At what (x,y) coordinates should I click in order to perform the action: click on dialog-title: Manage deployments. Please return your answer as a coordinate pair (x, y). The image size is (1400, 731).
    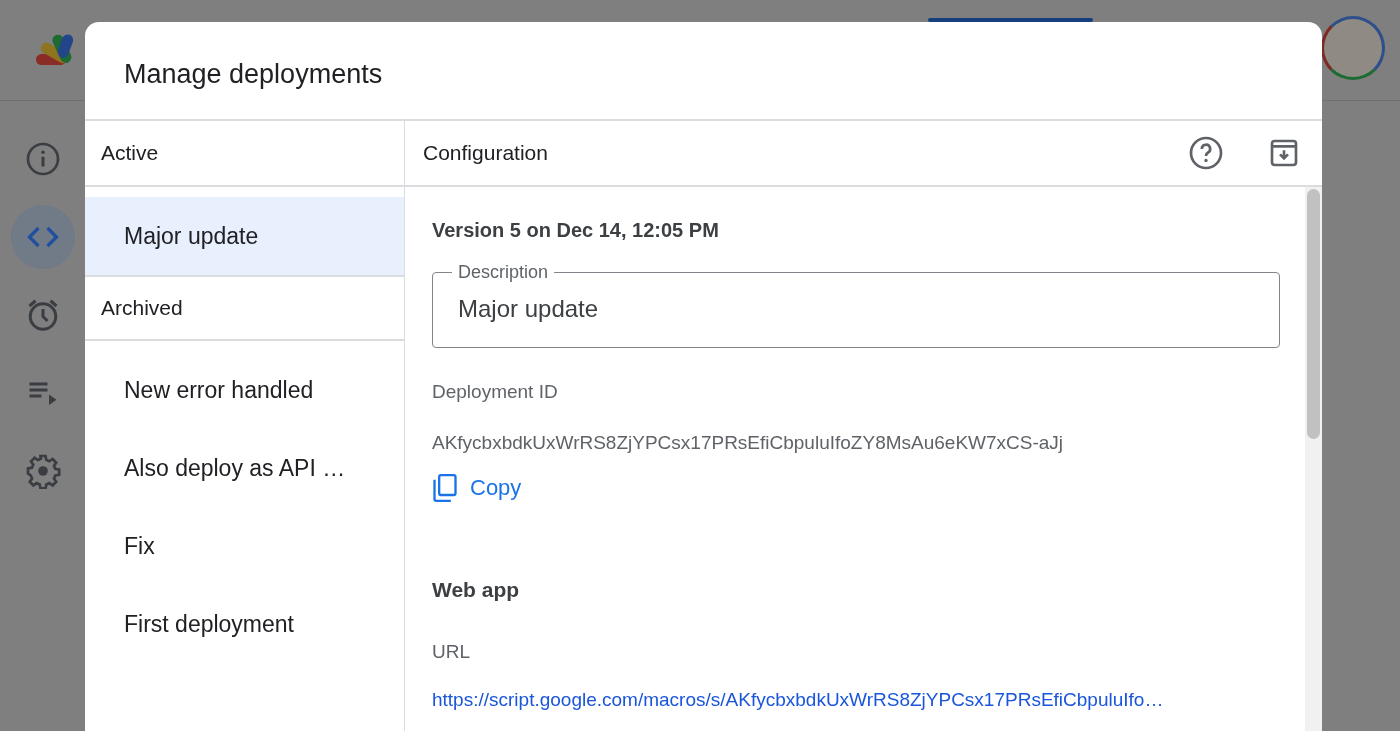
    Looking at the image, I should click on (703, 71).